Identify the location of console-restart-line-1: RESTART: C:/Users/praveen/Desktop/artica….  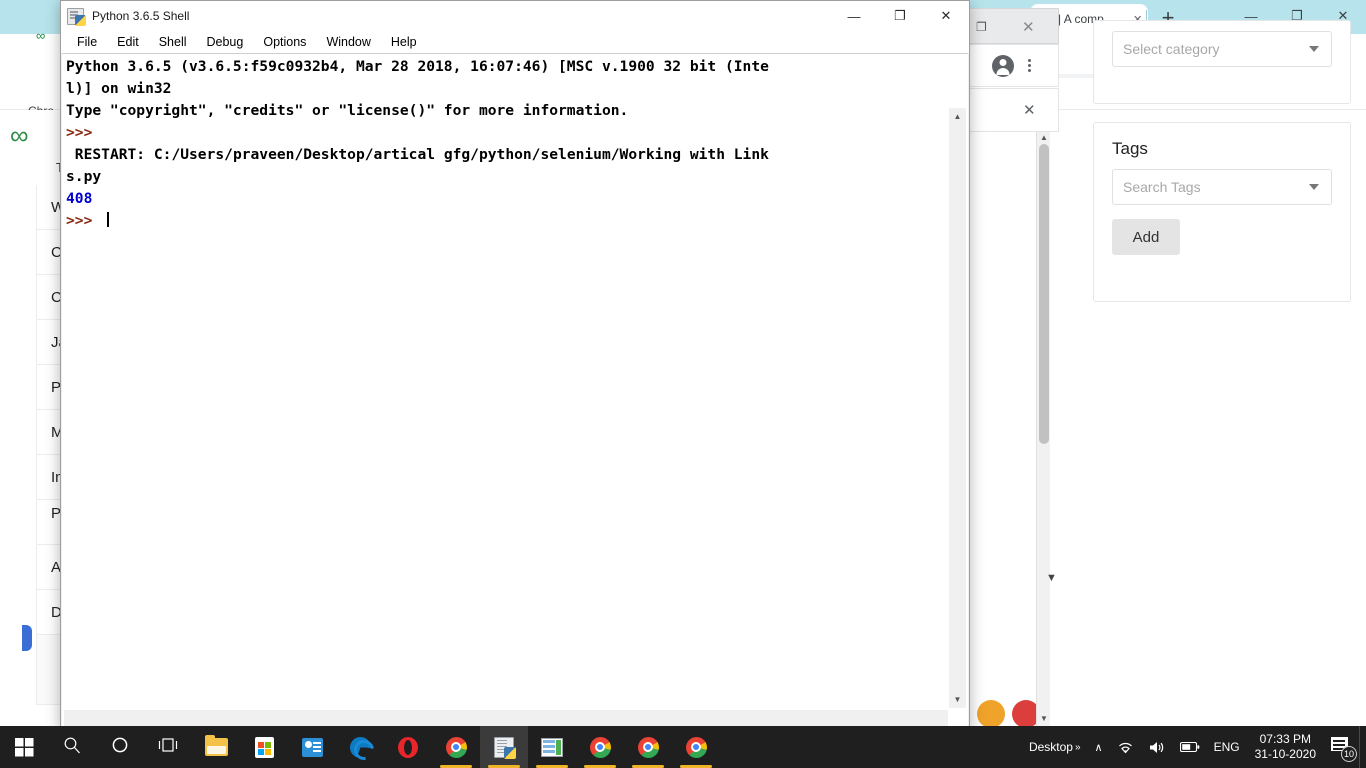
(417, 154).